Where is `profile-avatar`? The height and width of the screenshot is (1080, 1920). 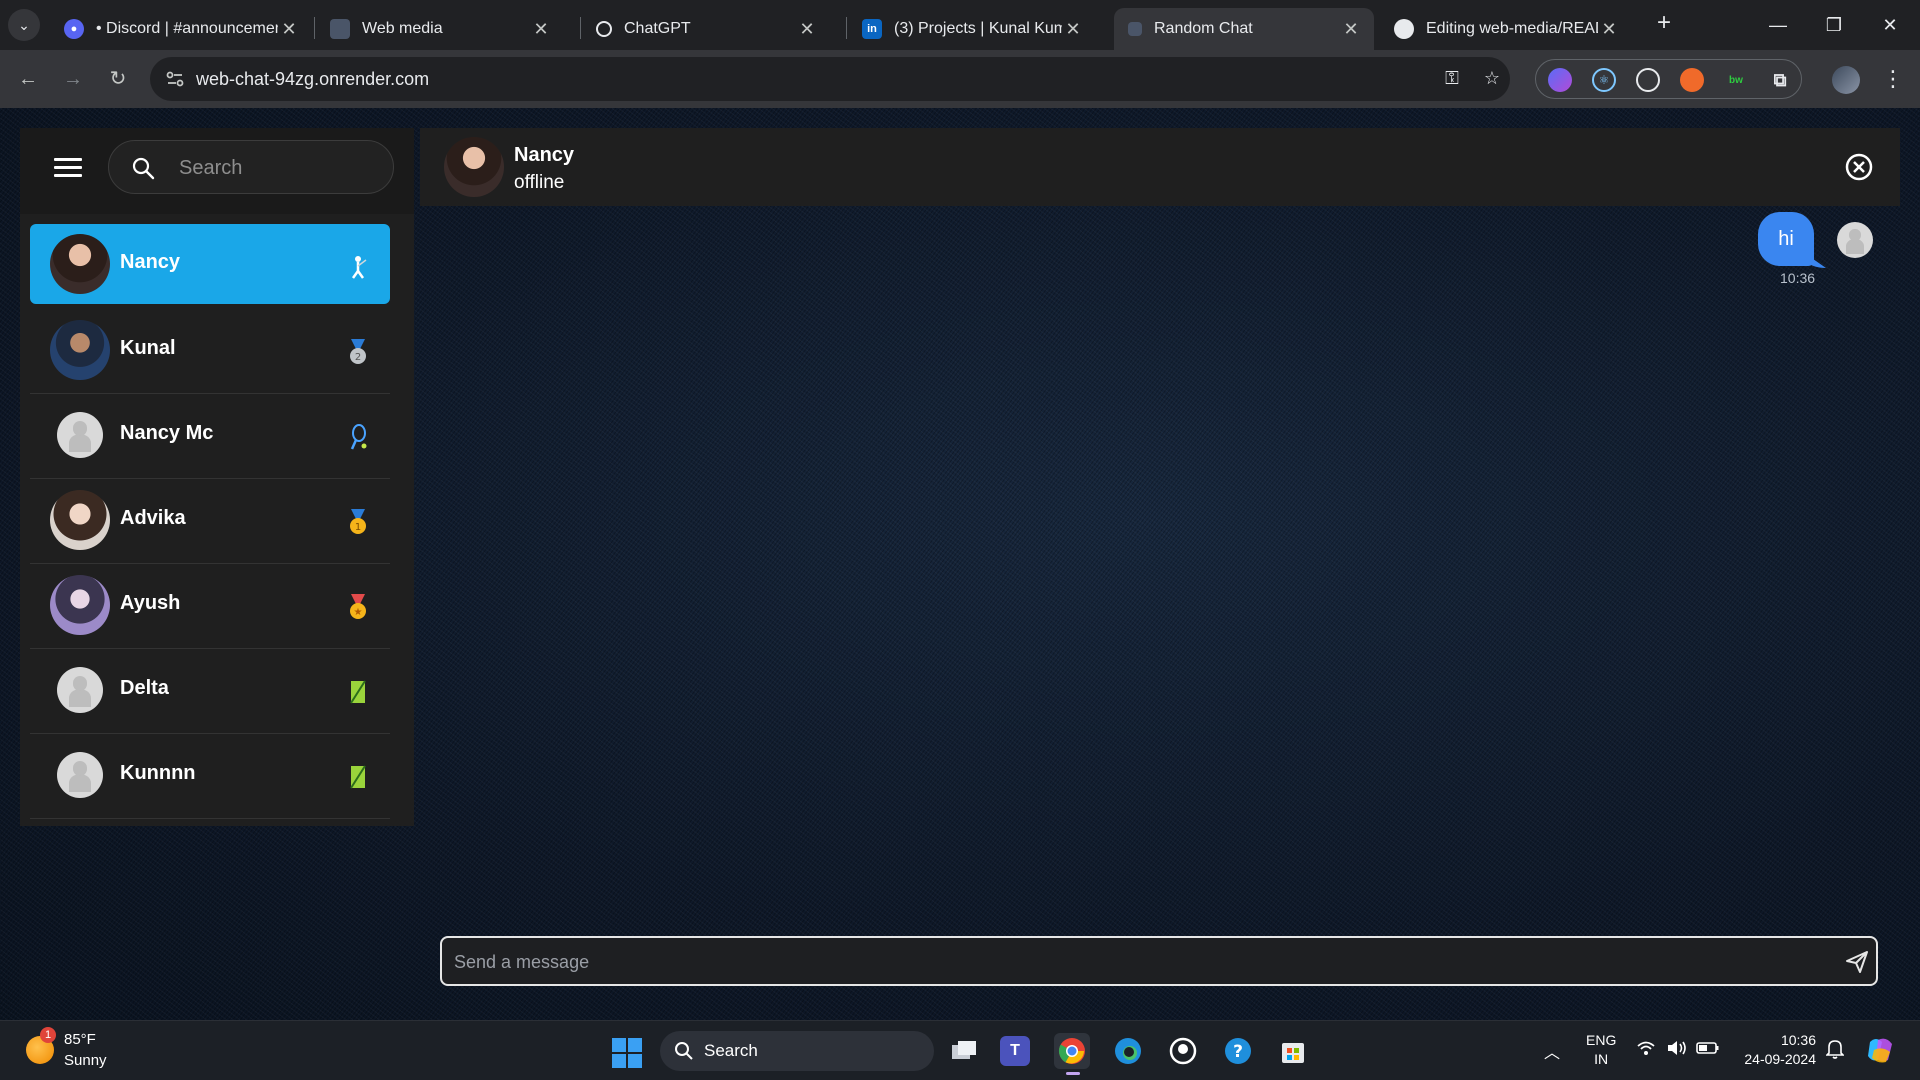
profile-avatar is located at coordinates (1846, 80).